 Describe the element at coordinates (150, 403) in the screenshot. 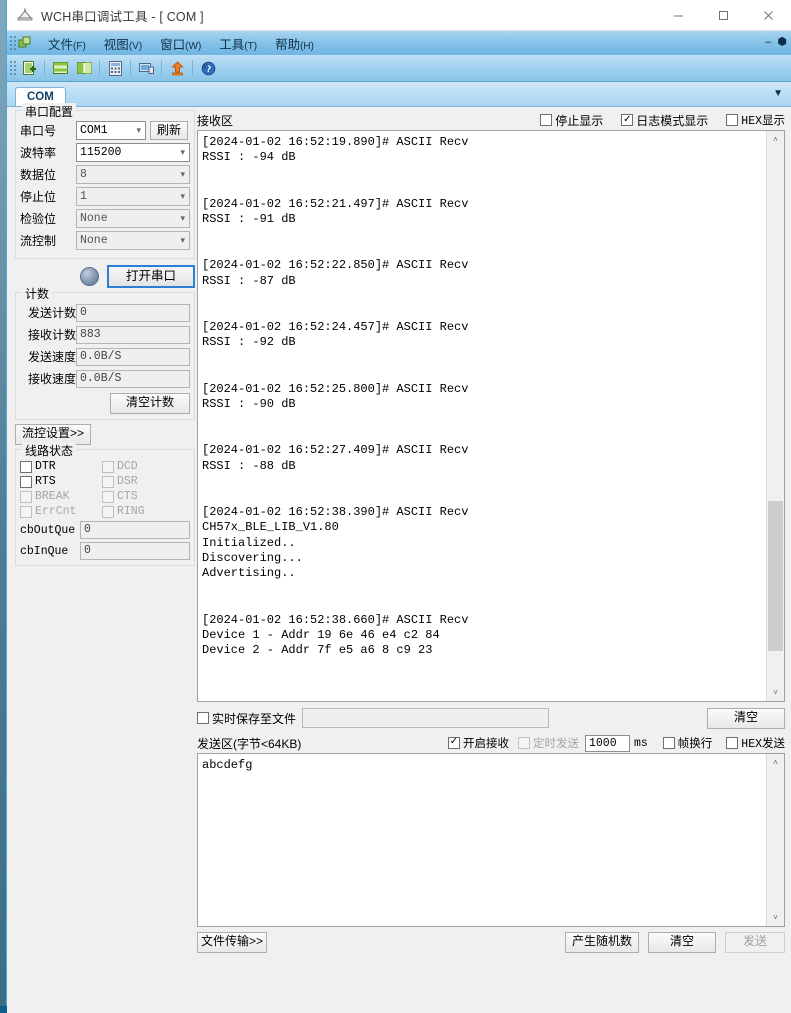

I see `clear-counters-button: 清空计数` at that location.